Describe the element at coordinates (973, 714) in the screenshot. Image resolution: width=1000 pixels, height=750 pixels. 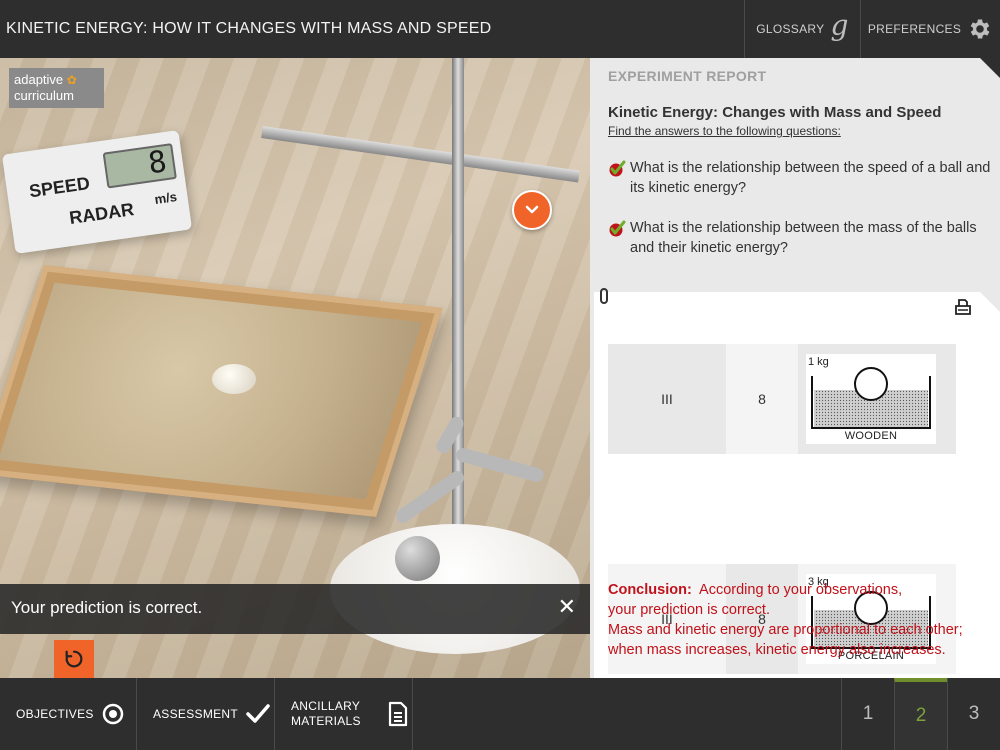
I see `page-3-button: 3` at that location.